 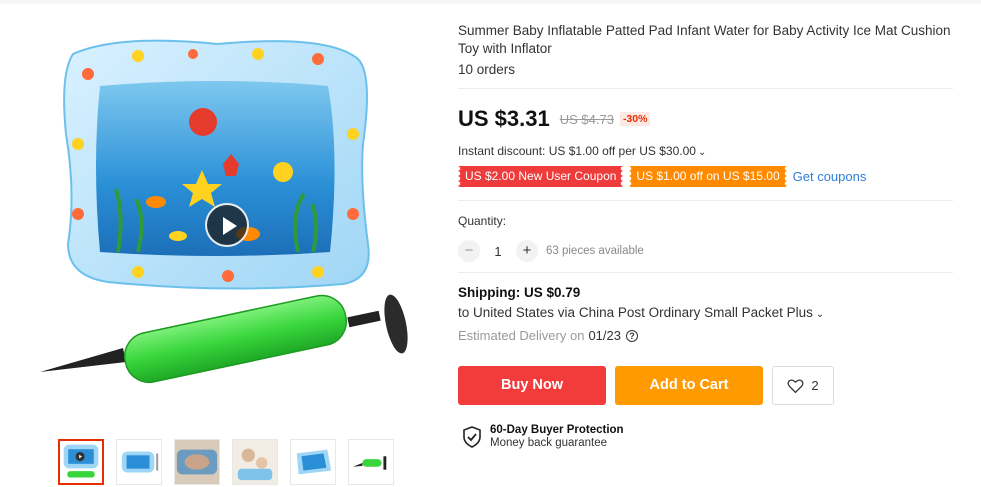 What do you see at coordinates (586, 119) in the screenshot?
I see `original-price: US $4.73` at bounding box center [586, 119].